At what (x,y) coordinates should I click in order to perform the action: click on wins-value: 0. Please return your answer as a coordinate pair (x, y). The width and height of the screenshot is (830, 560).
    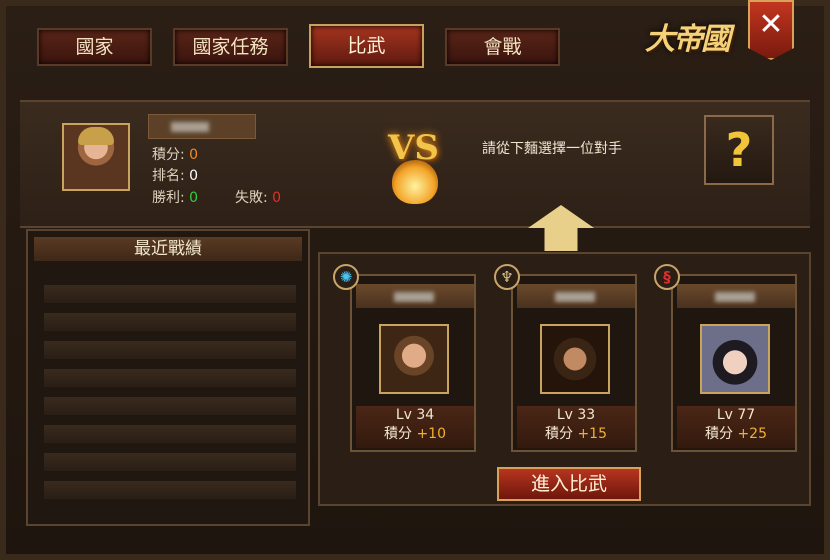
    Looking at the image, I should click on (194, 198).